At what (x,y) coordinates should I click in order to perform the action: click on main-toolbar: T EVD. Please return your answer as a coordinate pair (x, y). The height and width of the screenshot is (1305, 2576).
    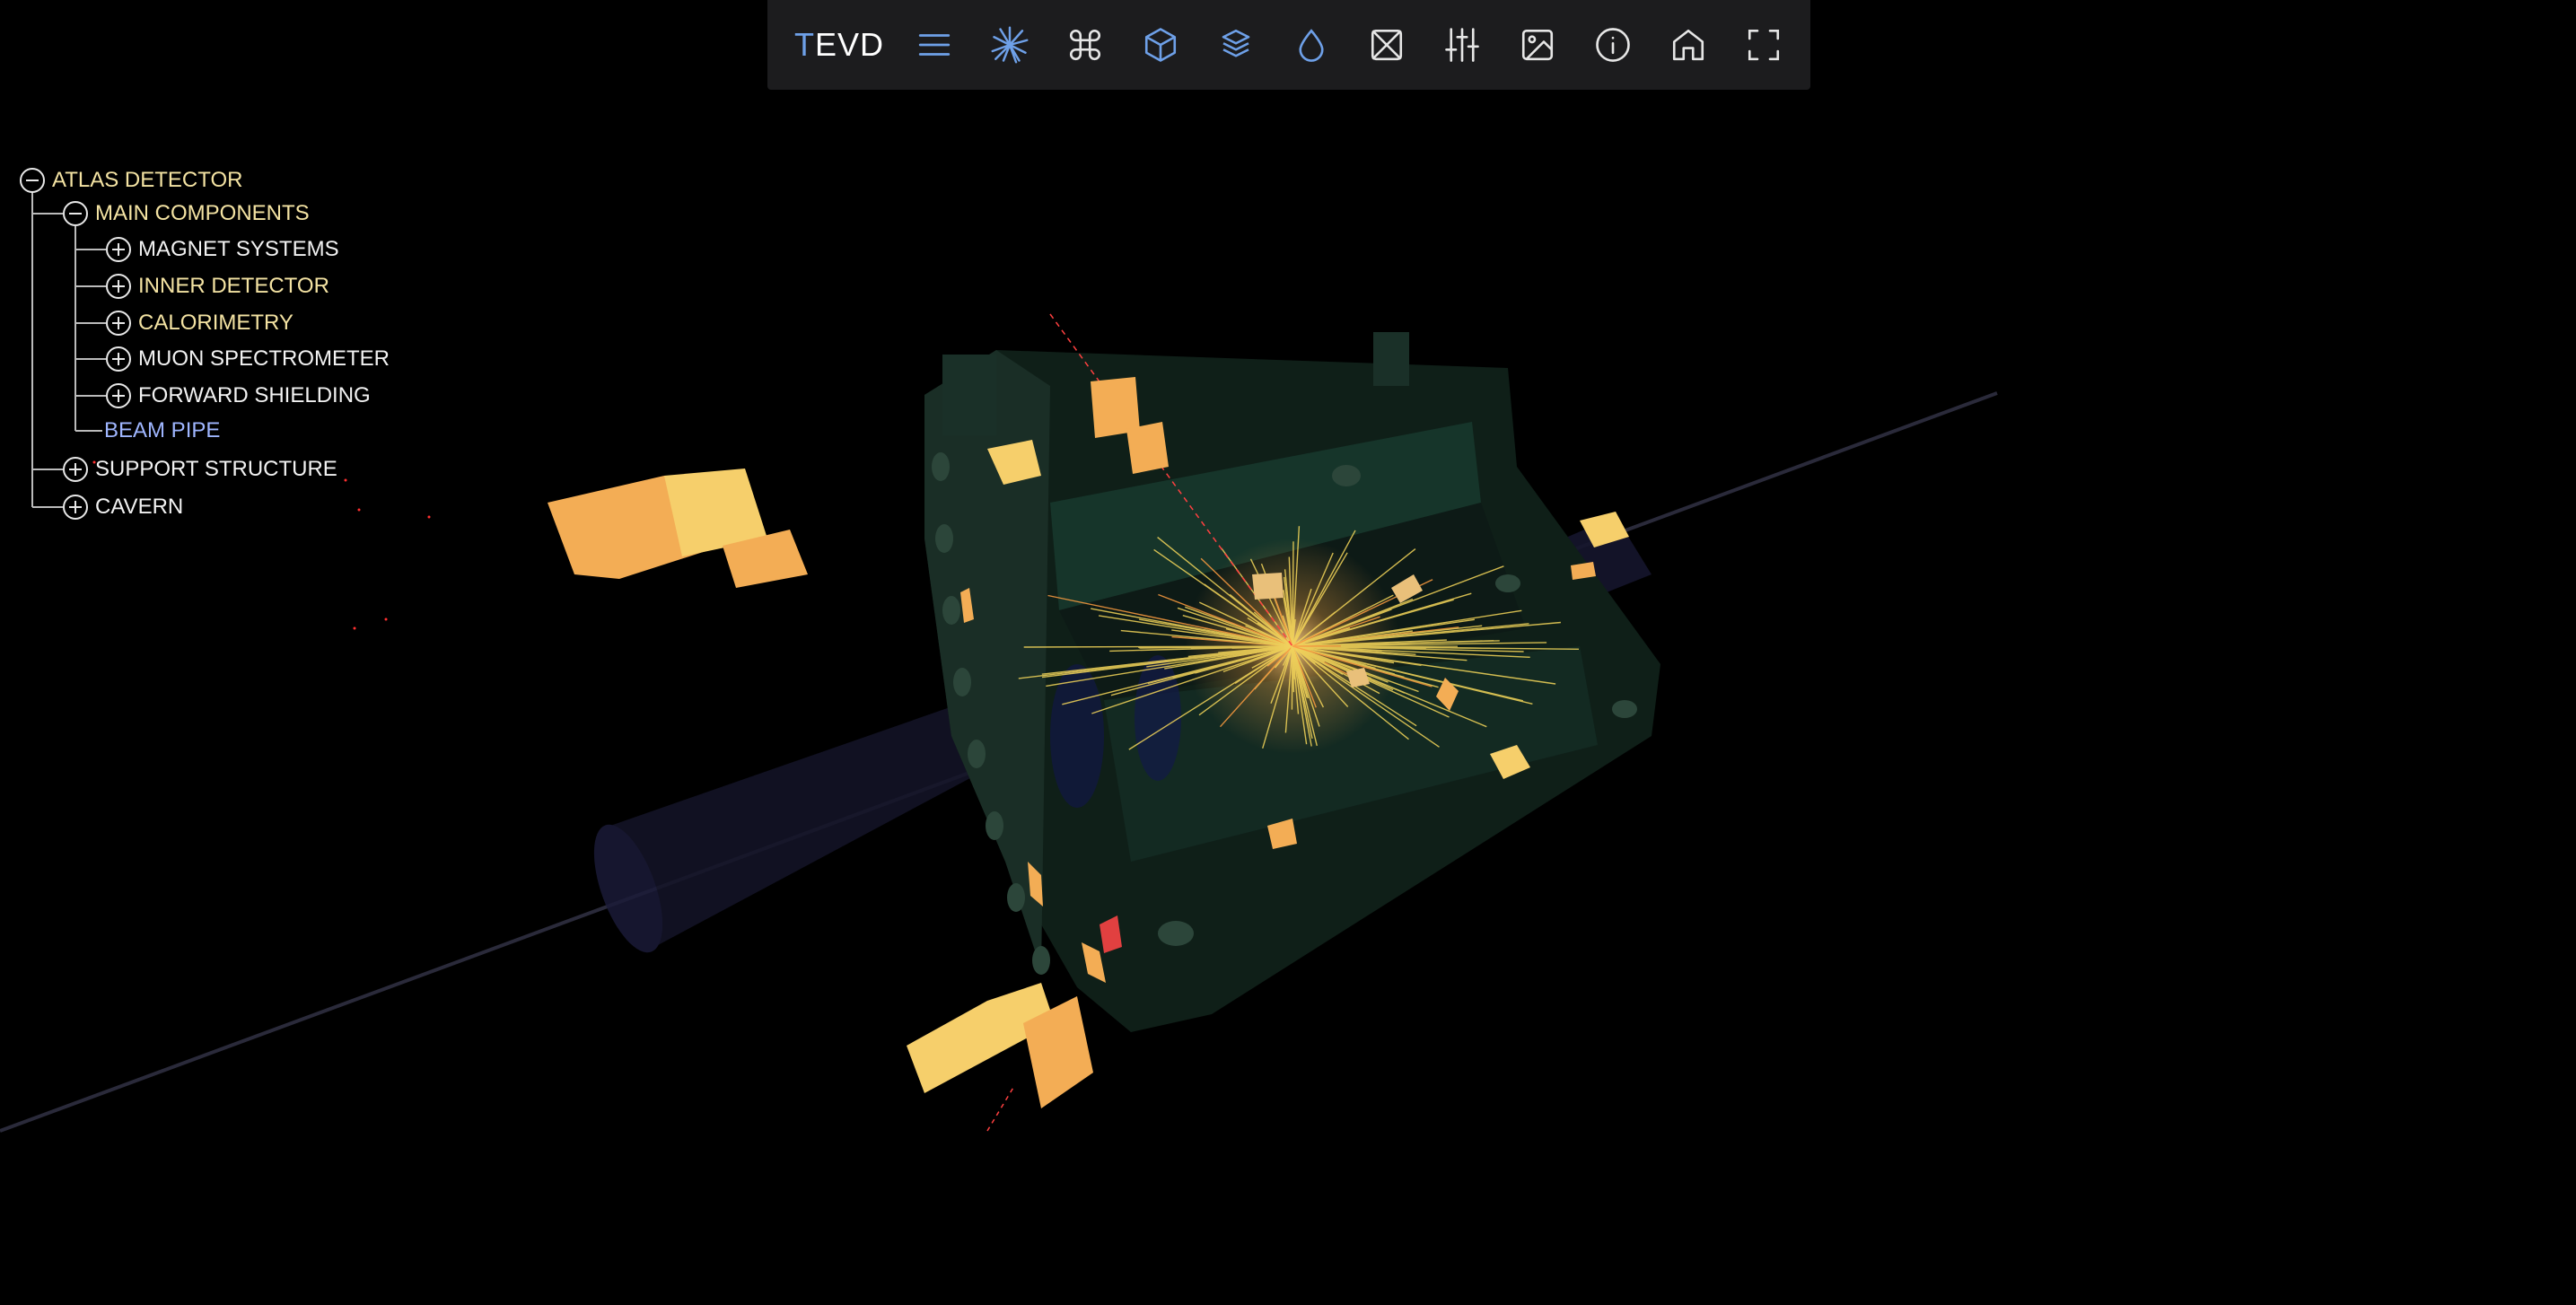
    Looking at the image, I should click on (1288, 45).